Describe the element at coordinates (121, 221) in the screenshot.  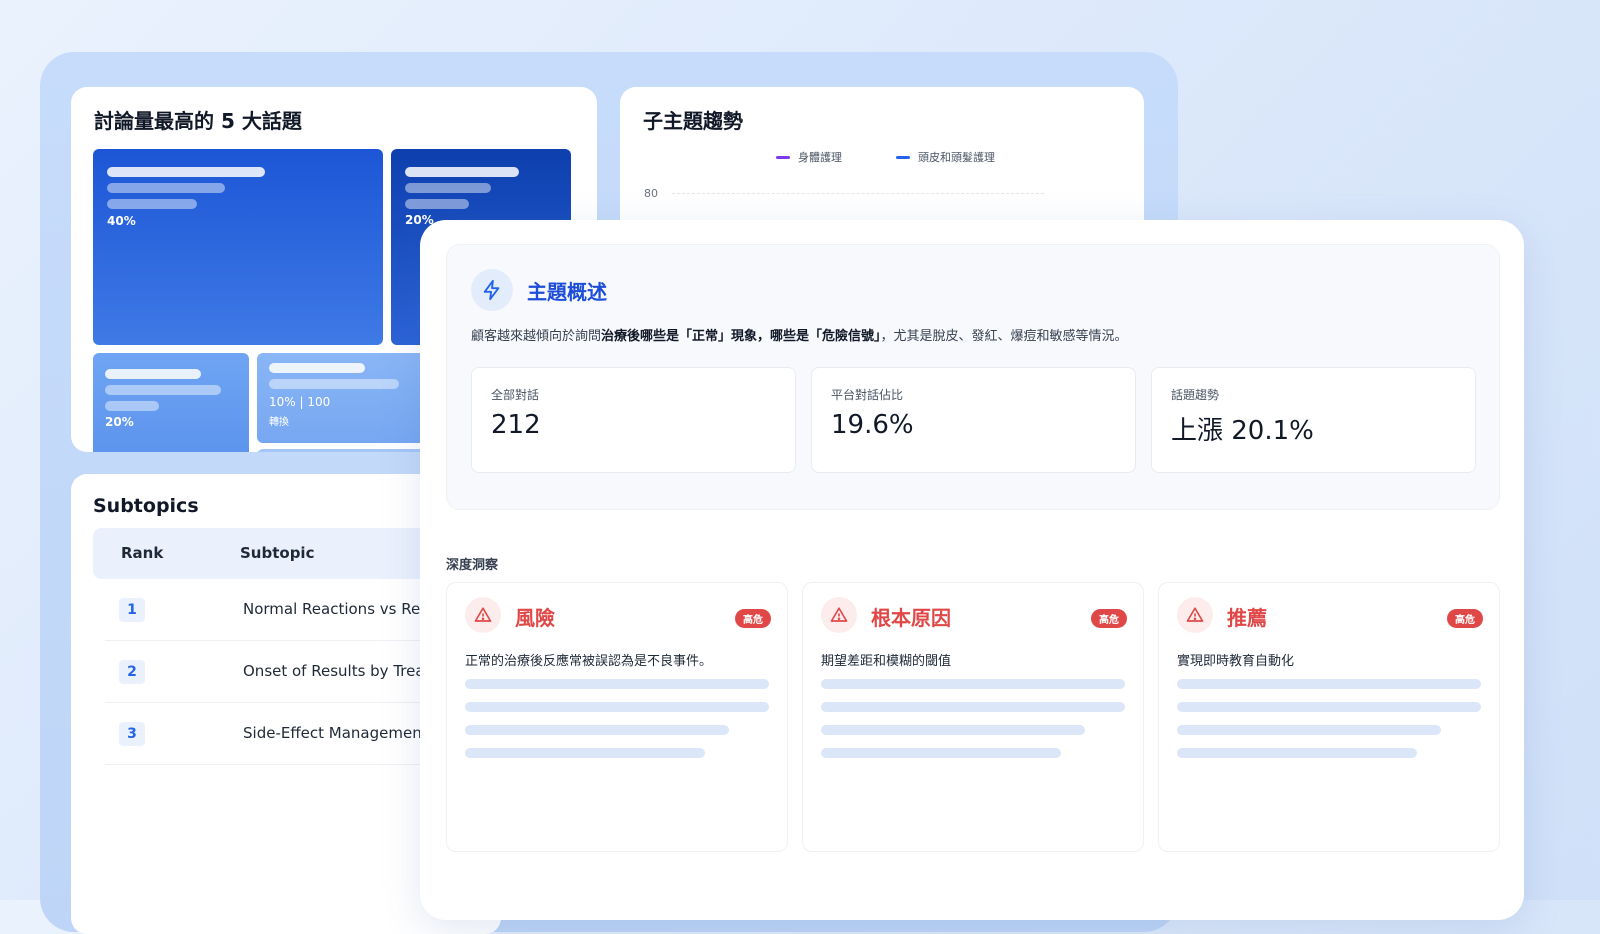
I see `topic-tile-percent: 40%` at that location.